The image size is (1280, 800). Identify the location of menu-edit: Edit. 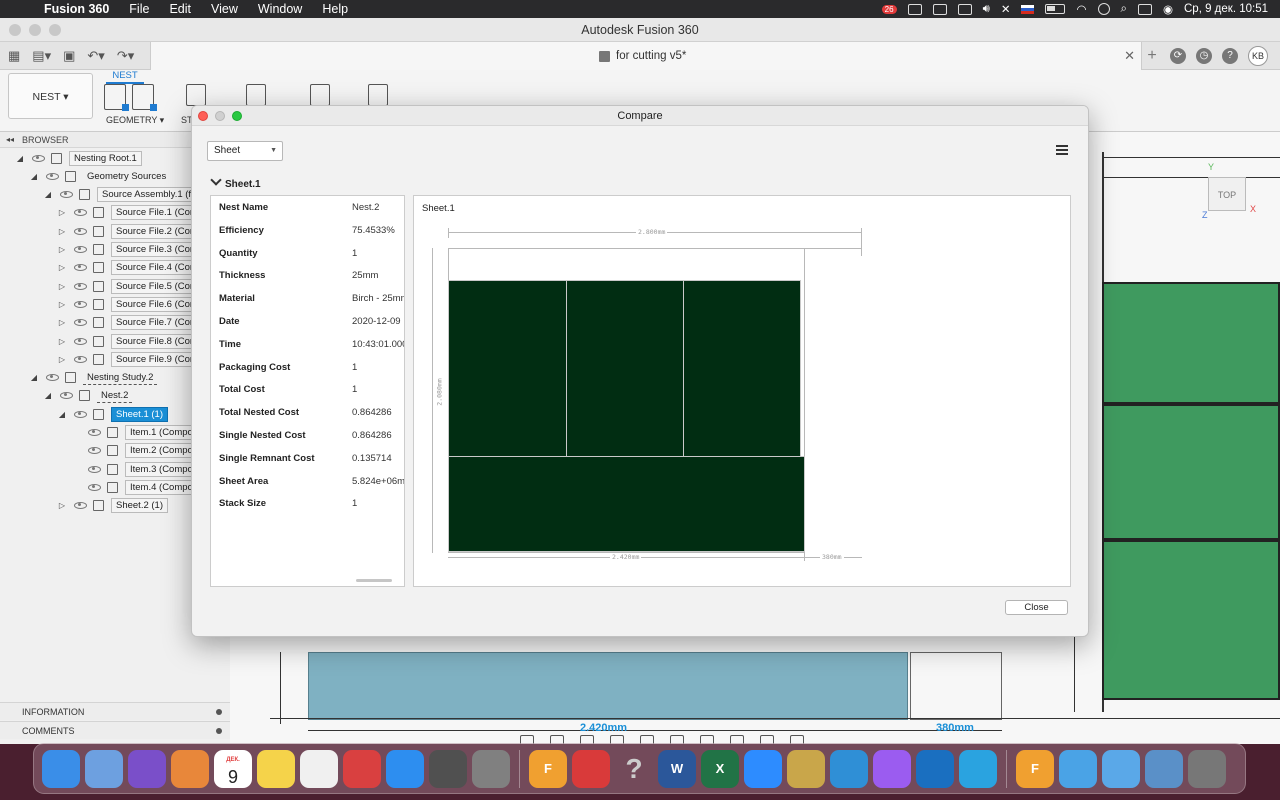
(180, 9).